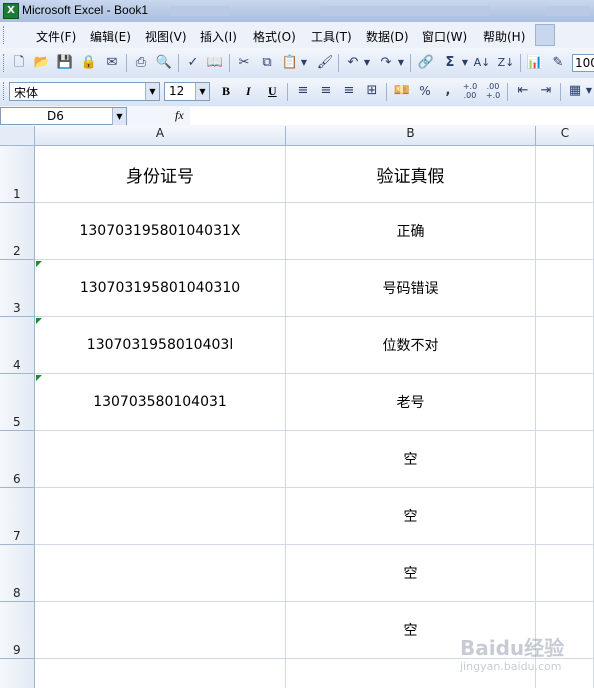  Describe the element at coordinates (290, 63) in the screenshot. I see `paste-icon: 📋` at that location.